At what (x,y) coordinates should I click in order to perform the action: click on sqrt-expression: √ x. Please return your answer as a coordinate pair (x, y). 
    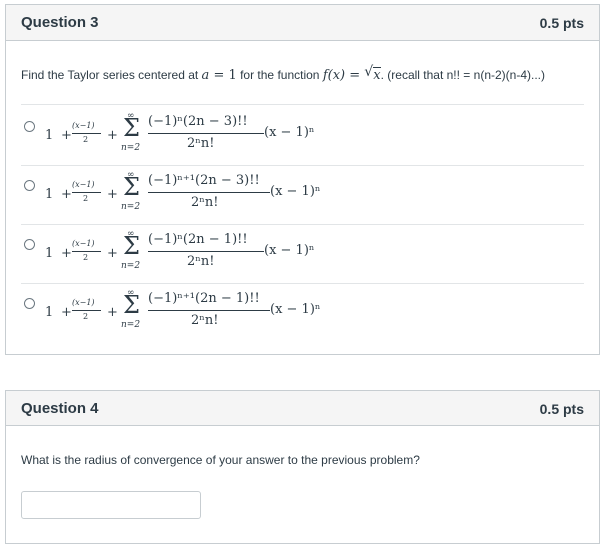
    Looking at the image, I should click on (372, 73).